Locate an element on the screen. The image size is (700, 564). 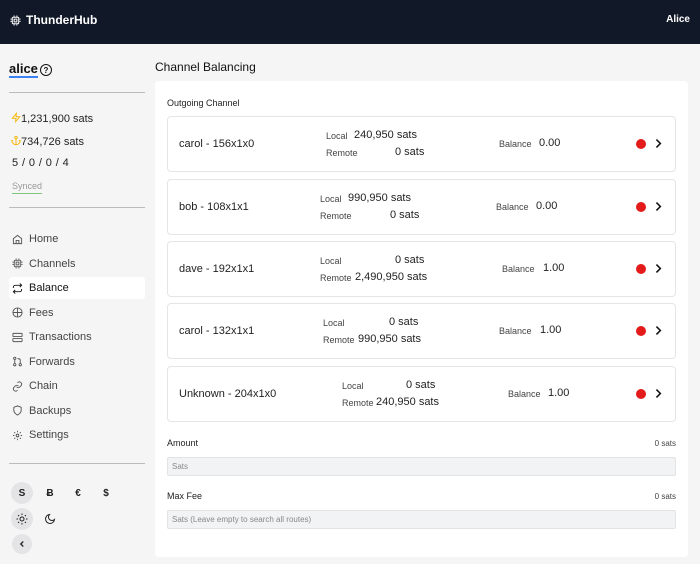
compass-icon is located at coordinates (17, 312).